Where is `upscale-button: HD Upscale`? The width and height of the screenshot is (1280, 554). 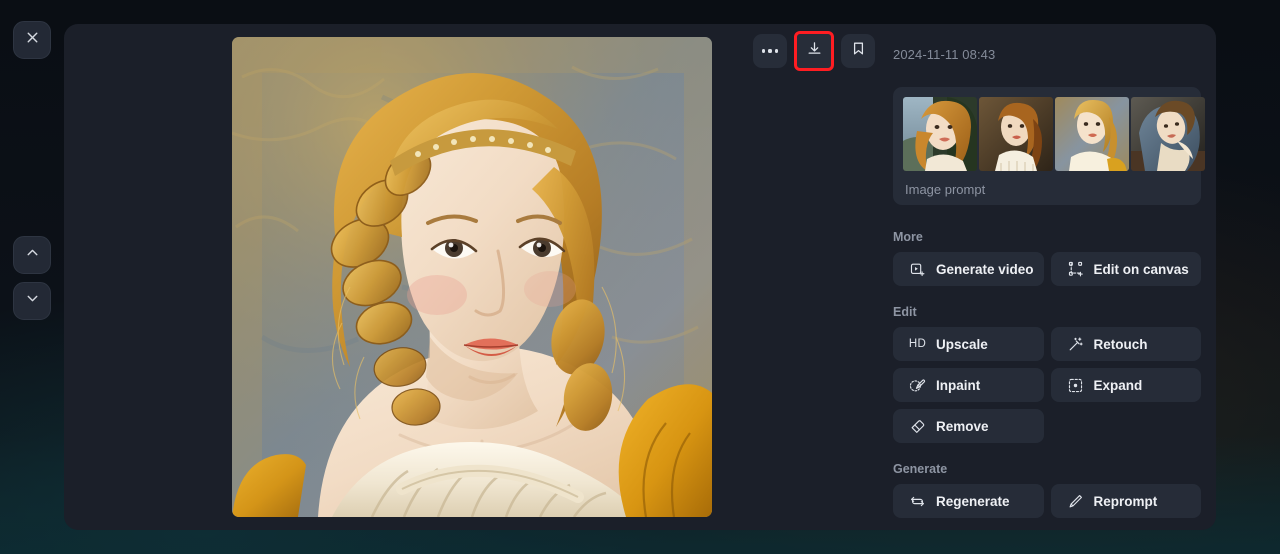 upscale-button: HD Upscale is located at coordinates (968, 344).